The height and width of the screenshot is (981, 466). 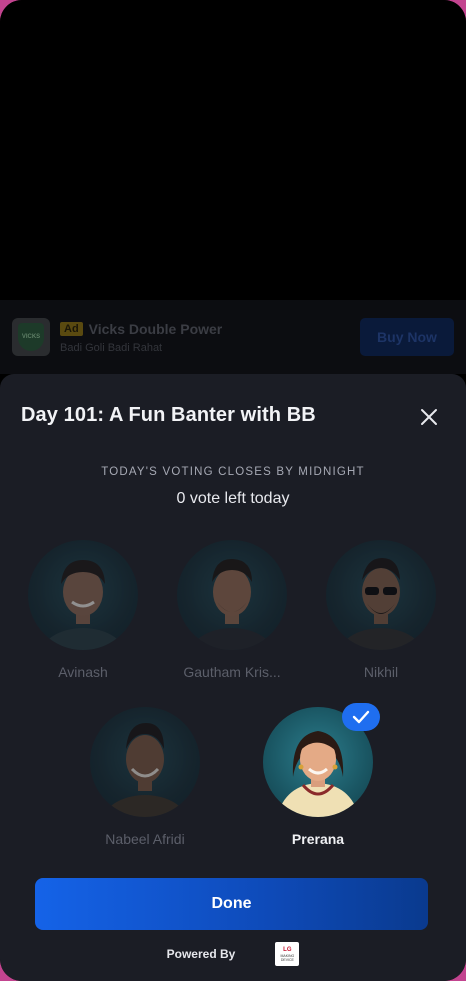 I want to click on candidate-card-selected: Prerana, so click(x=318, y=775).